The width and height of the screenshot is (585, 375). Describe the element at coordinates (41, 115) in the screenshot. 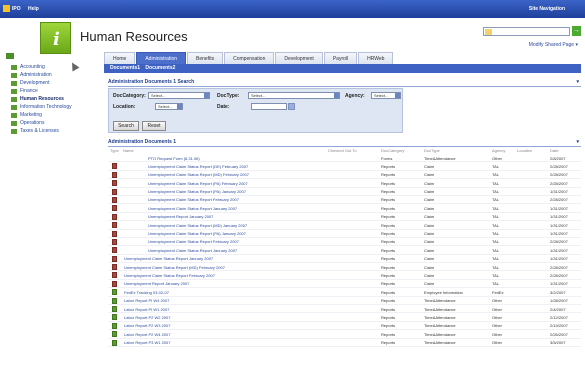

I see `sidebar-item: Marketing` at that location.